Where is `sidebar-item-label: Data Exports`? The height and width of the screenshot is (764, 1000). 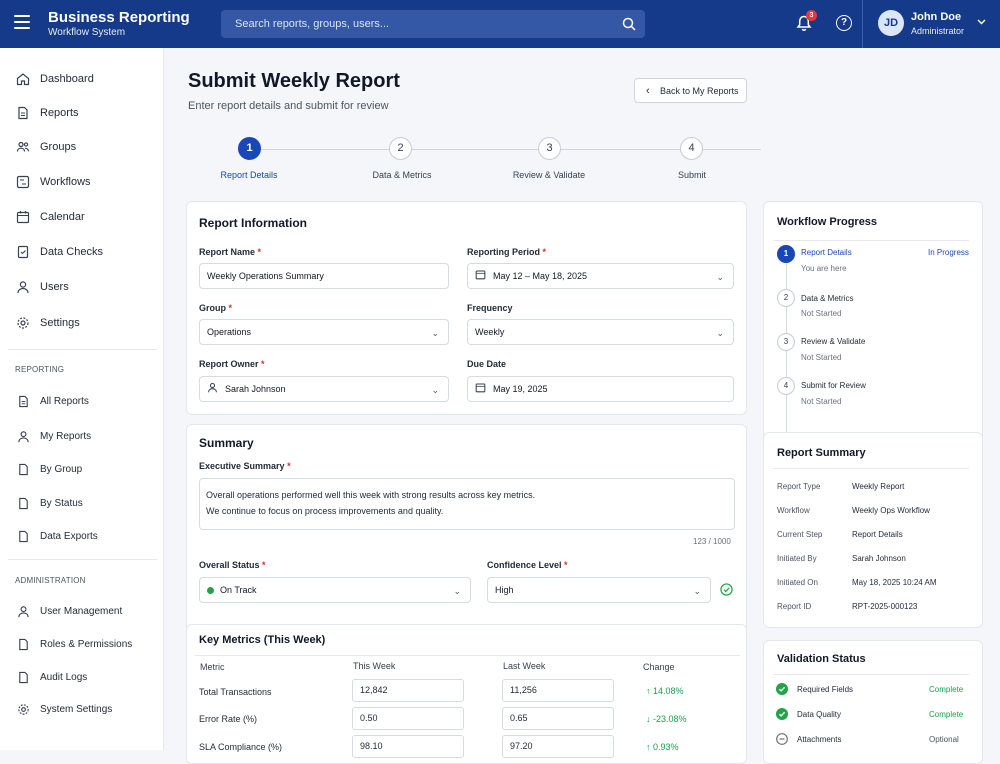 sidebar-item-label: Data Exports is located at coordinates (69, 536).